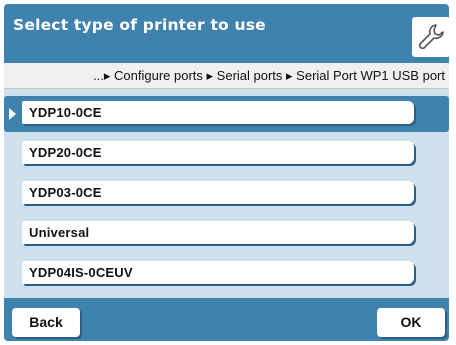 This screenshot has height=345, width=456. Describe the element at coordinates (218, 192) in the screenshot. I see `printer-option-button: YDP03-0CE` at that location.